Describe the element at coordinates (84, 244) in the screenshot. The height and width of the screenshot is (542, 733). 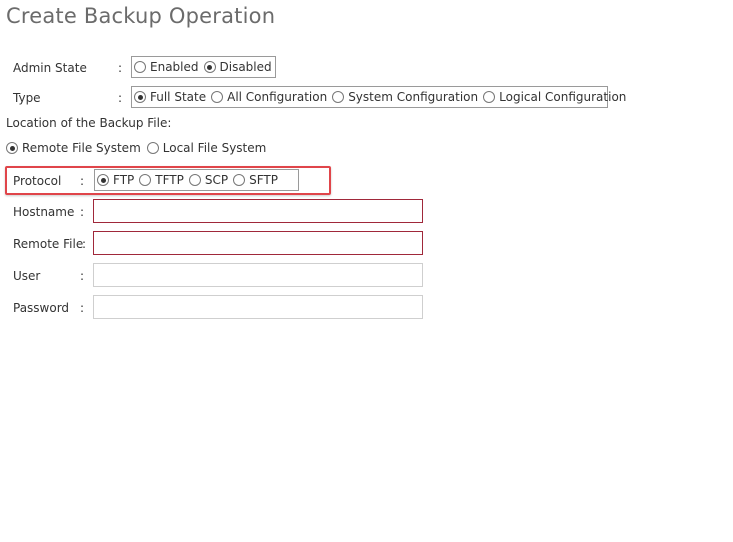
I see `remote-file-colon: :` at that location.